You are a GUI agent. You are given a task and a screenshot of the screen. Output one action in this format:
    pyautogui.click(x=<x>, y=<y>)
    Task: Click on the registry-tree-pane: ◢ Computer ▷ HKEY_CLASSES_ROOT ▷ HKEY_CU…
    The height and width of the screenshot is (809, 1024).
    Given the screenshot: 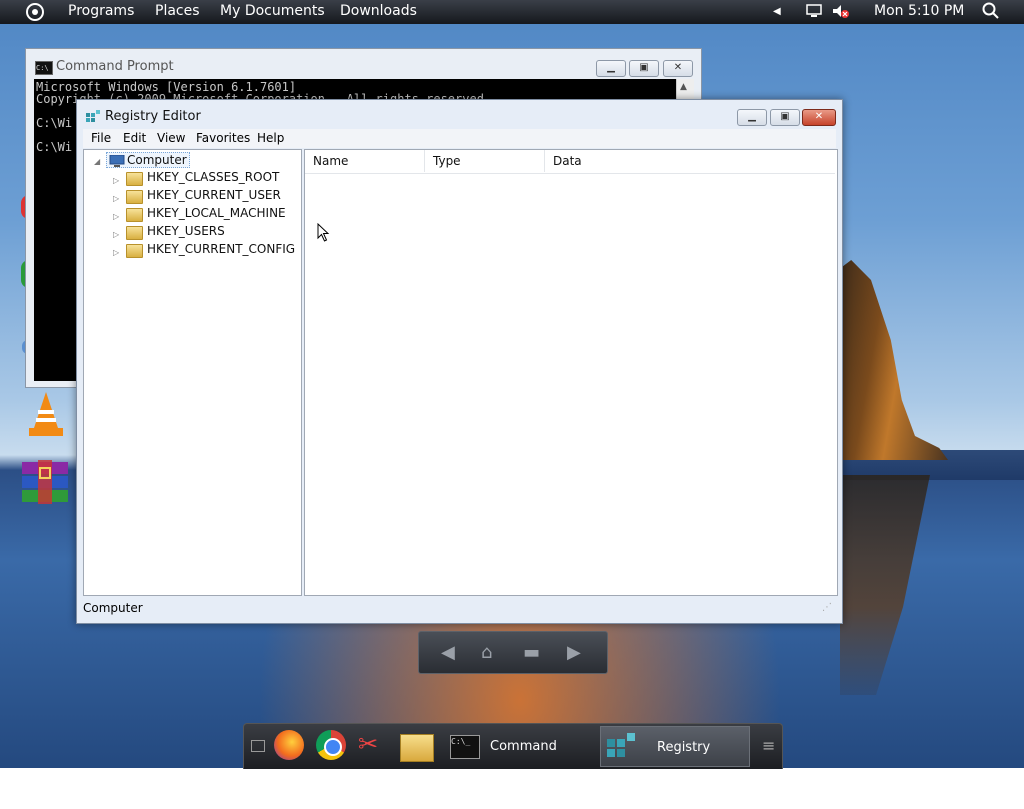 What is the action you would take?
    pyautogui.click(x=192, y=372)
    